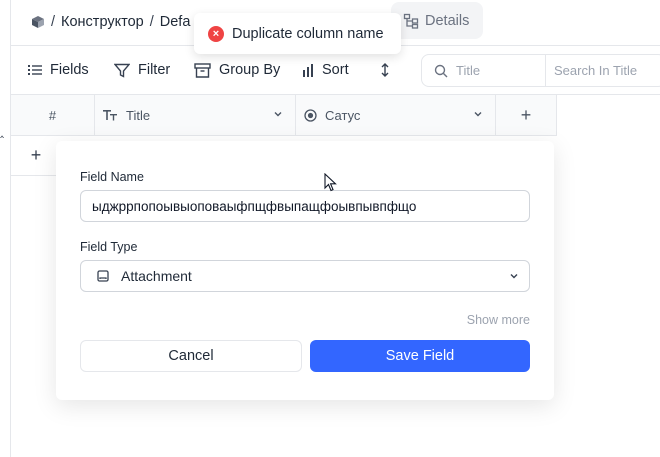 This screenshot has height=457, width=660. What do you see at coordinates (110, 115) in the screenshot?
I see `text-type-icon` at bounding box center [110, 115].